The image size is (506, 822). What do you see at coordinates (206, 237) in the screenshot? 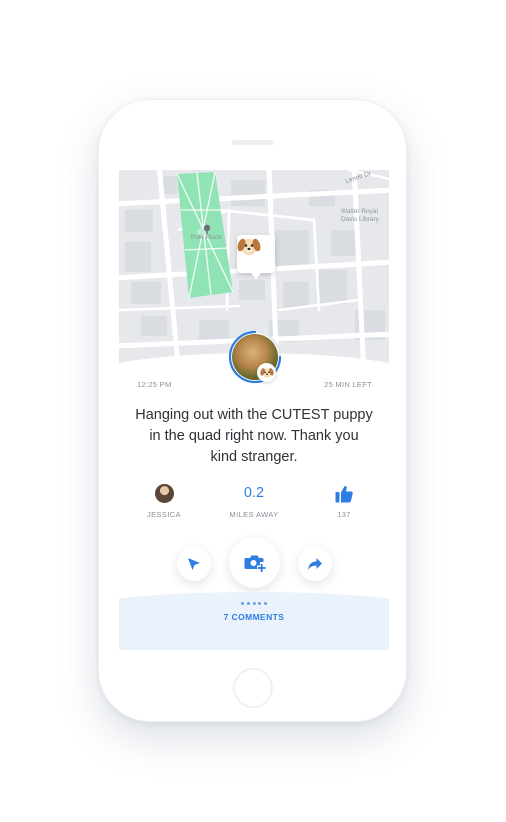
I see `park-label: Polk Place` at bounding box center [206, 237].